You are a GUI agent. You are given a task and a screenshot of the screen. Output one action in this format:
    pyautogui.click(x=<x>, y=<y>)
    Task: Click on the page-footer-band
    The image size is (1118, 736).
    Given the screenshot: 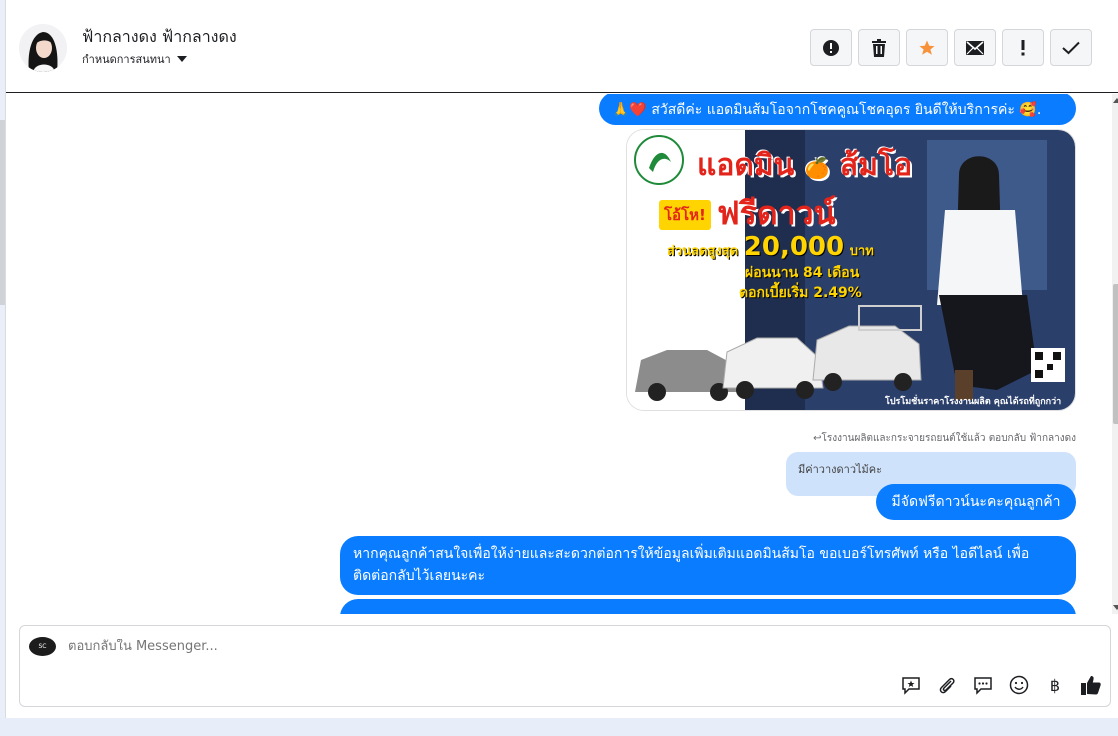 What is the action you would take?
    pyautogui.click(x=559, y=727)
    